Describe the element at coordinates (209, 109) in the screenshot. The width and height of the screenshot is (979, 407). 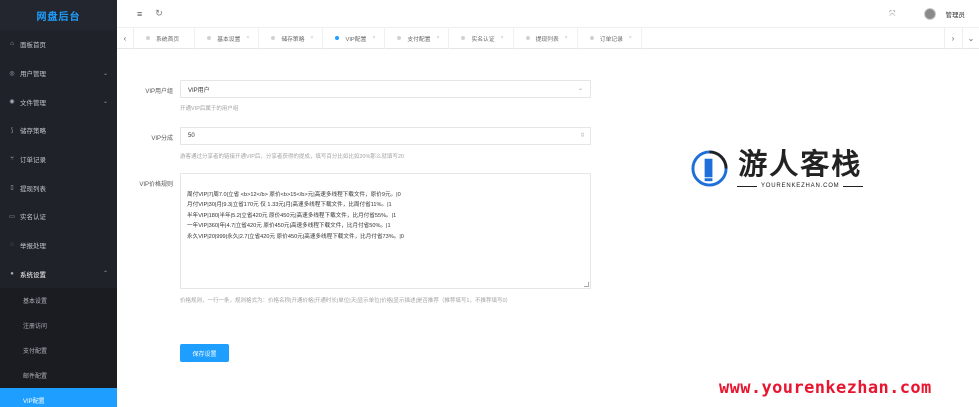
I see `vip-group-hint: 开通VIP后属于的用户组` at that location.